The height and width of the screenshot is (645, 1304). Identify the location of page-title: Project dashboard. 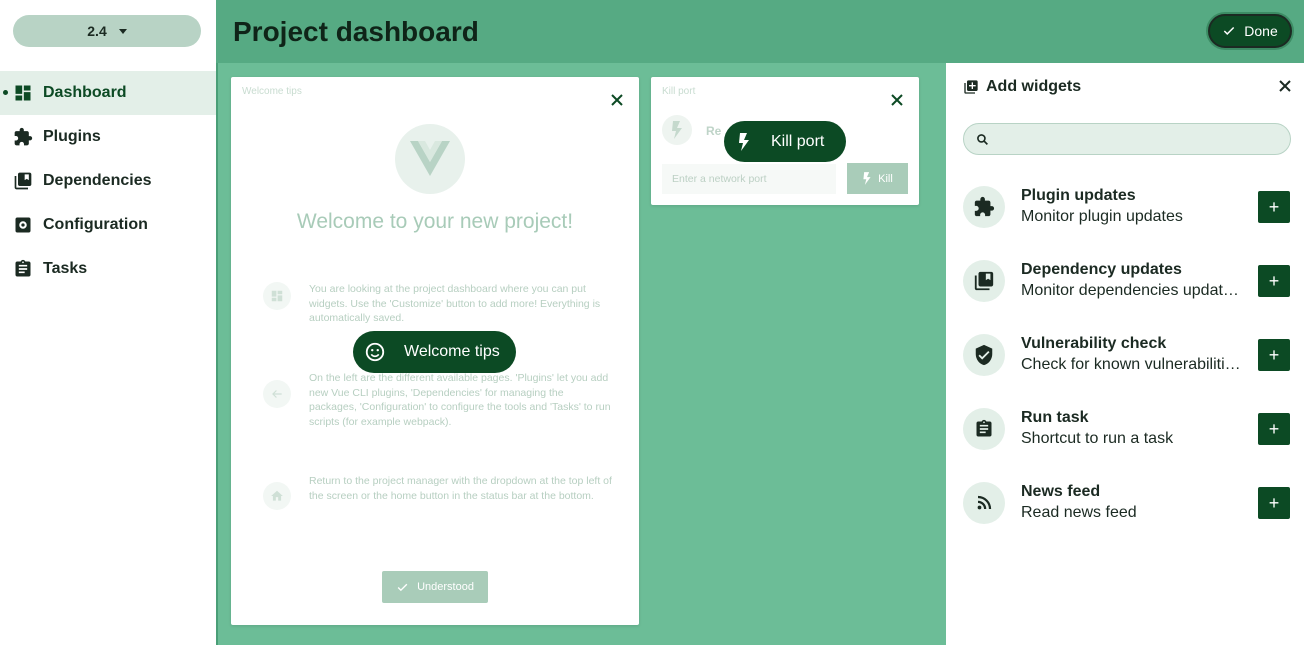
(356, 31).